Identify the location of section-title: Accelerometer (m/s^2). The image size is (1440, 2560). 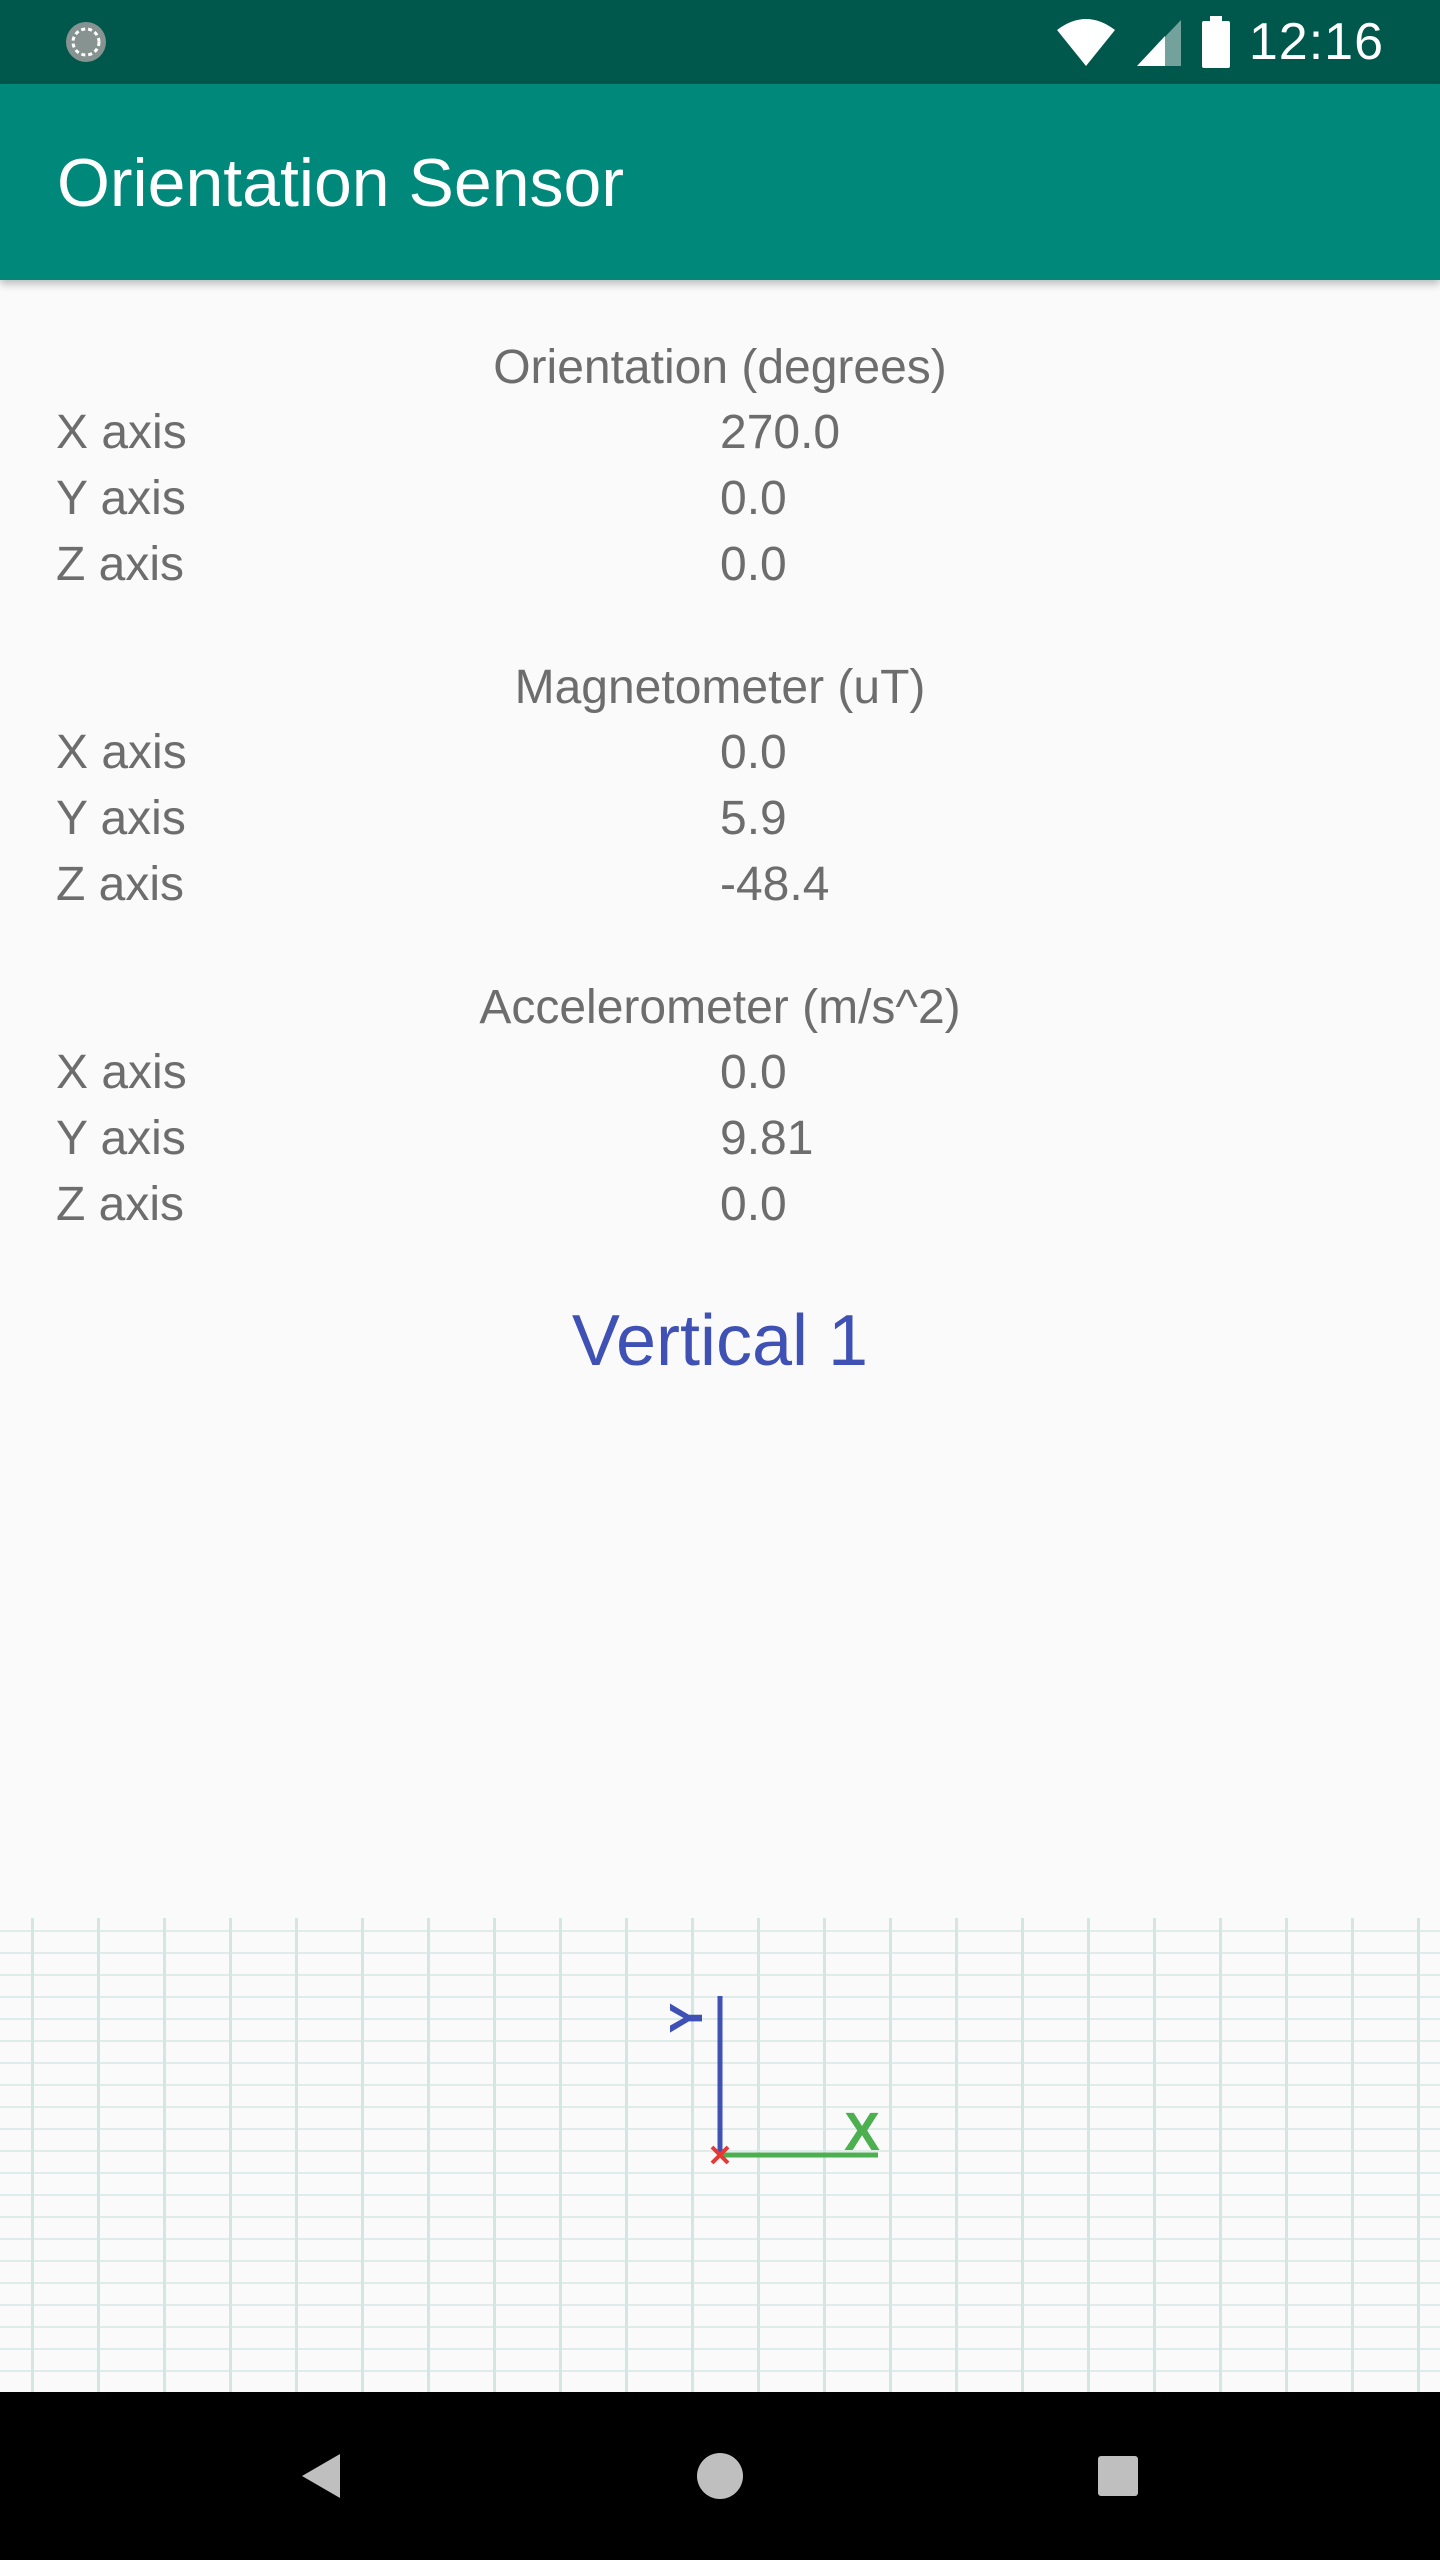
(720, 1007).